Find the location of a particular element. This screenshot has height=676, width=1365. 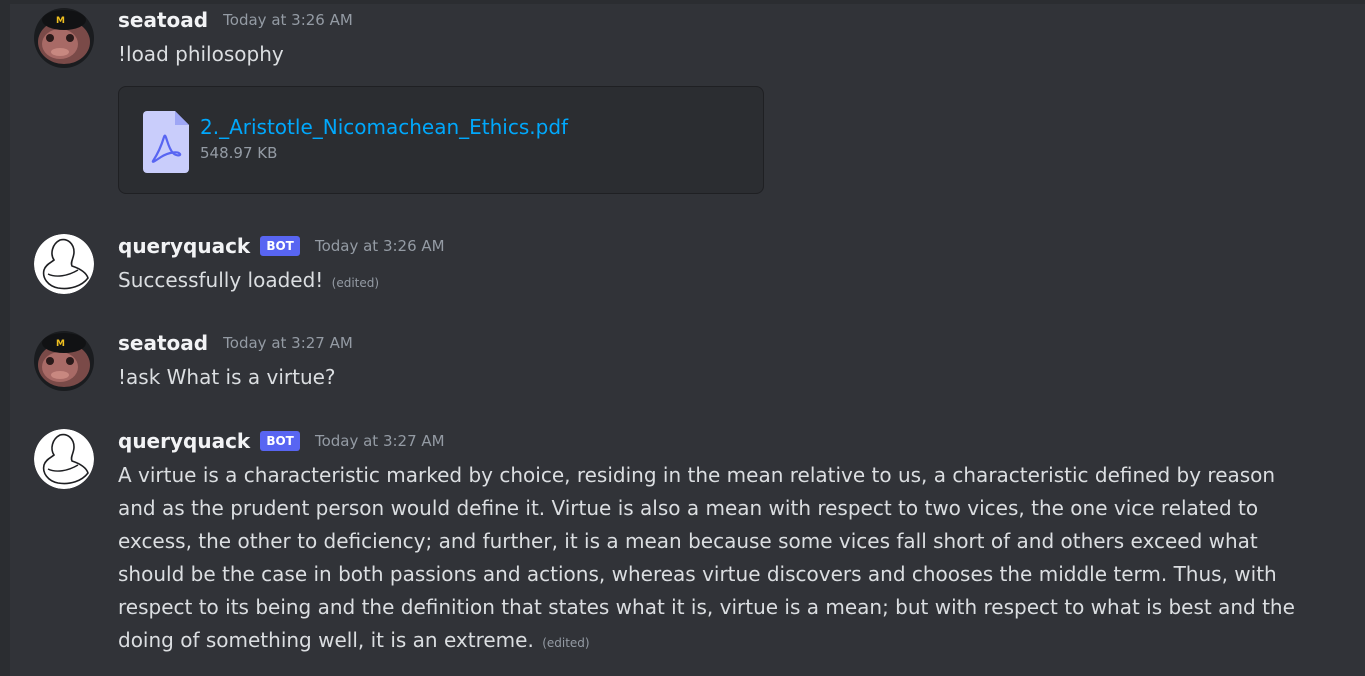

message-text: !load philosophy is located at coordinates (201, 54).